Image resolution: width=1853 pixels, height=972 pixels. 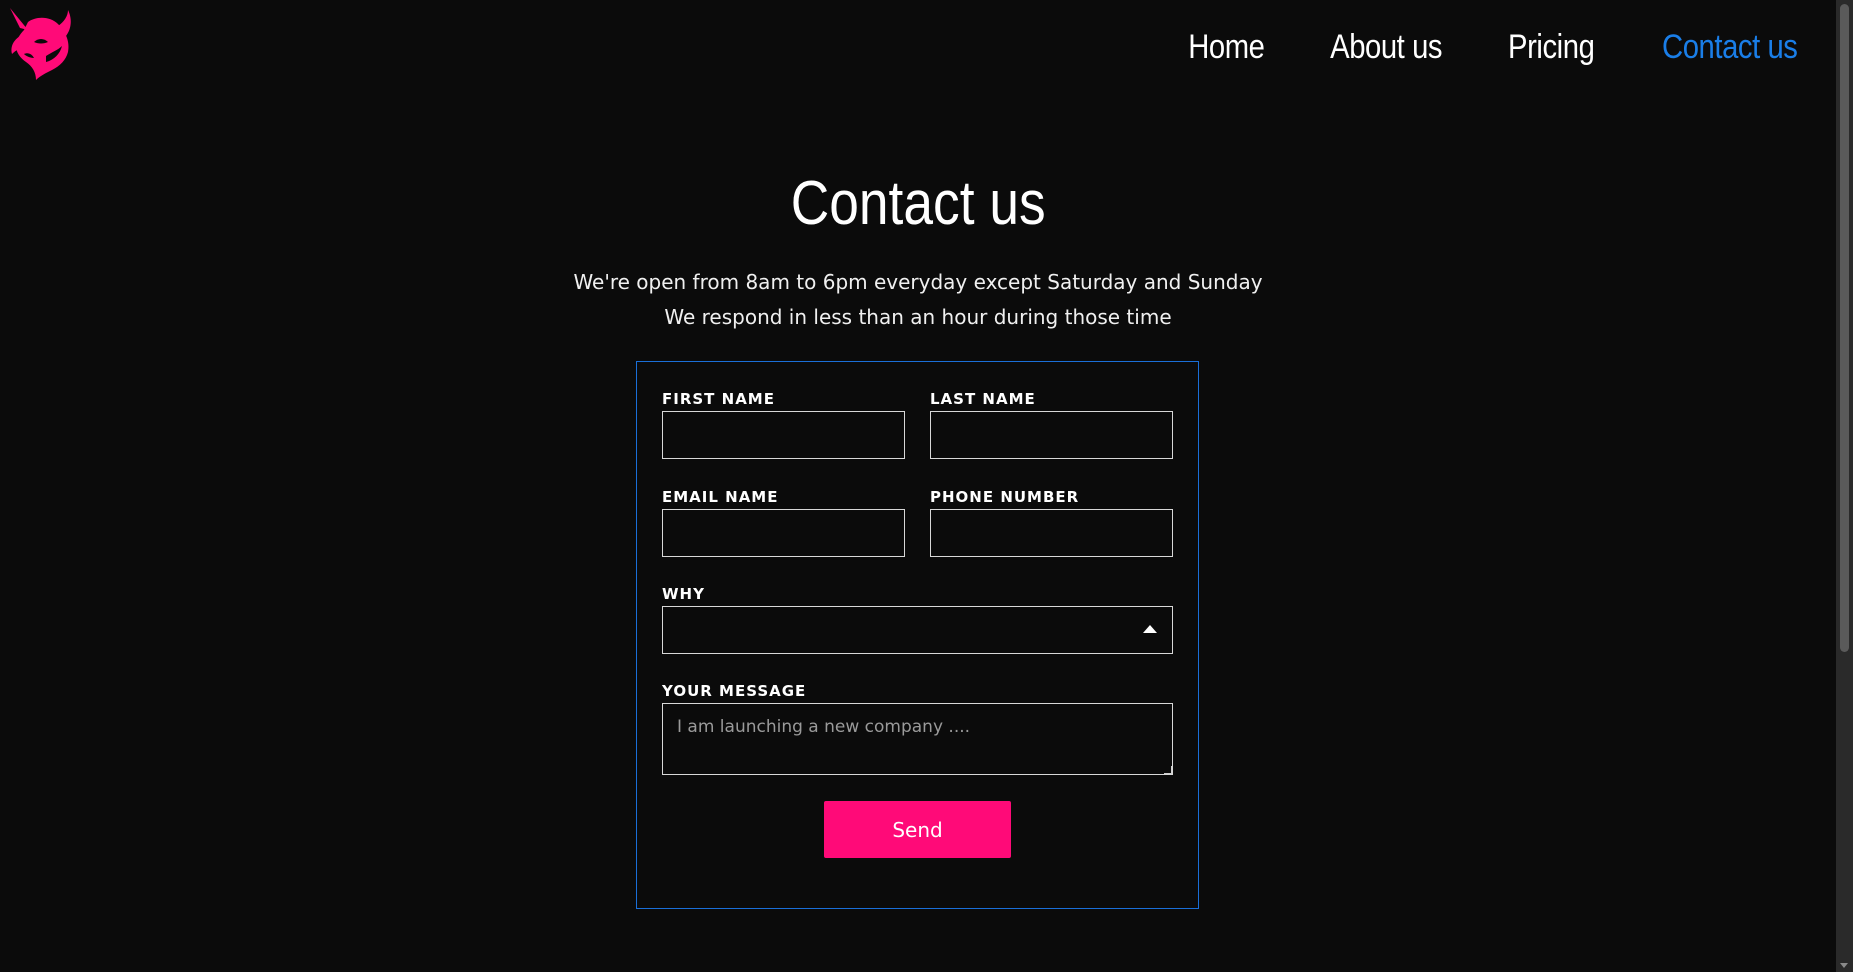 I want to click on your-message-label: YOUR MESSAGE, so click(x=734, y=691).